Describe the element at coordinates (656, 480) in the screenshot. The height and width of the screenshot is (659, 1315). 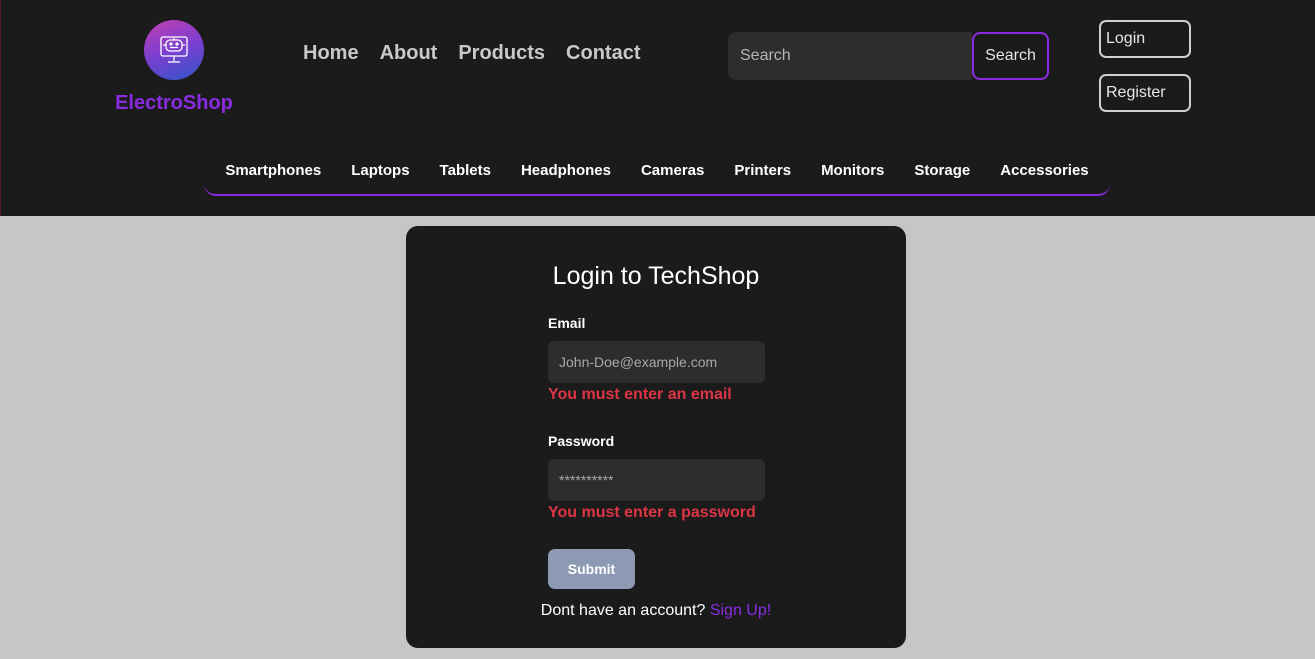
I see `password-field` at that location.